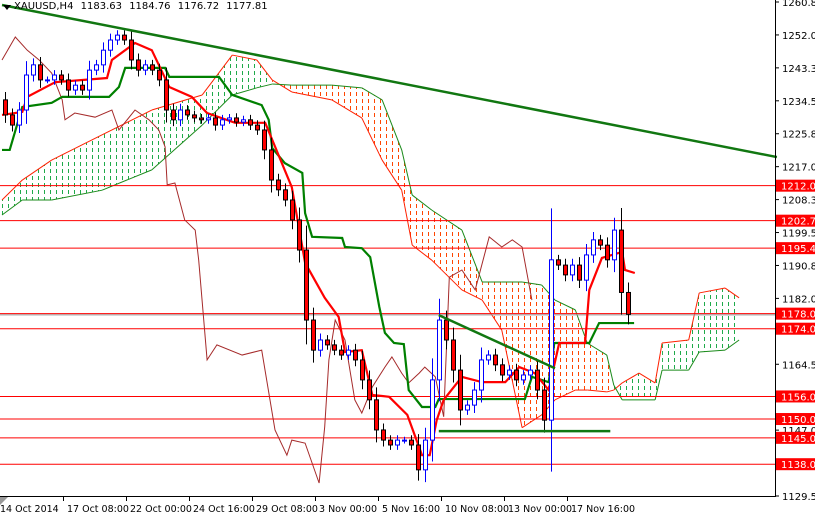 The image size is (815, 516). I want to click on level-price-label: 1195.40, so click(798, 249).